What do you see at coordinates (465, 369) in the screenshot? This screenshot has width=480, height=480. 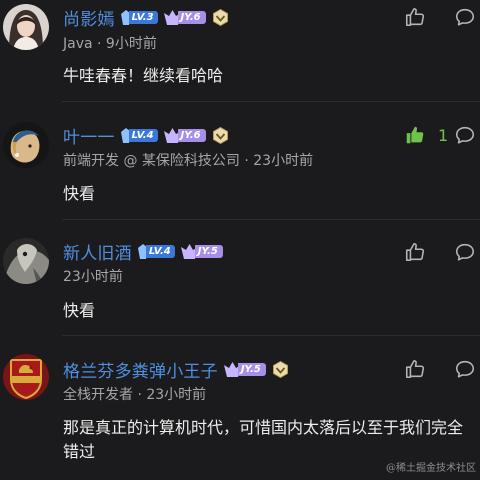 I see `comment-bubble-icon` at bounding box center [465, 369].